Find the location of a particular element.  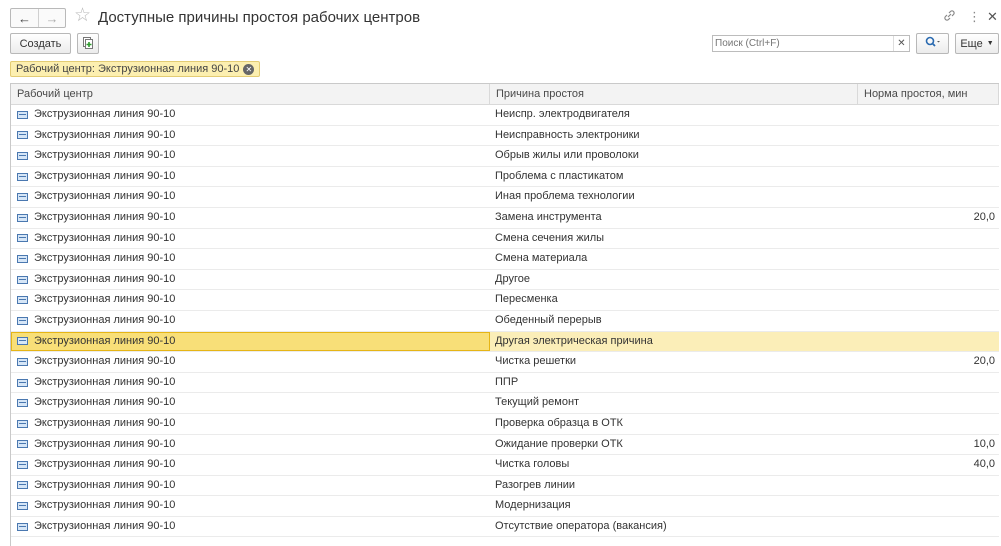

copy-add-button is located at coordinates (88, 43).